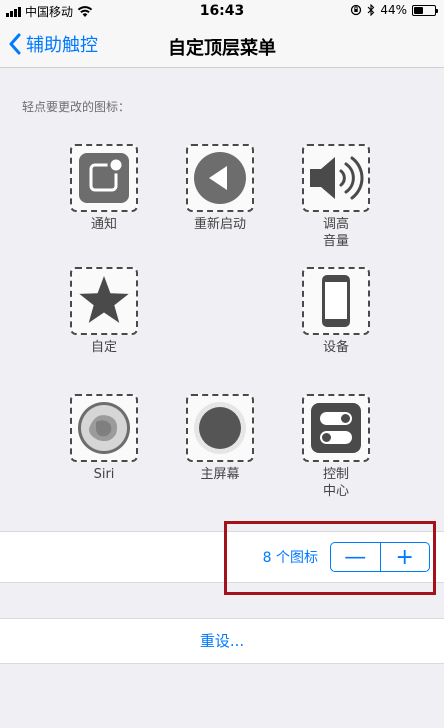 Image resolution: width=444 pixels, height=728 pixels. What do you see at coordinates (371, 10) in the screenshot?
I see `bluetooth-icon` at bounding box center [371, 10].